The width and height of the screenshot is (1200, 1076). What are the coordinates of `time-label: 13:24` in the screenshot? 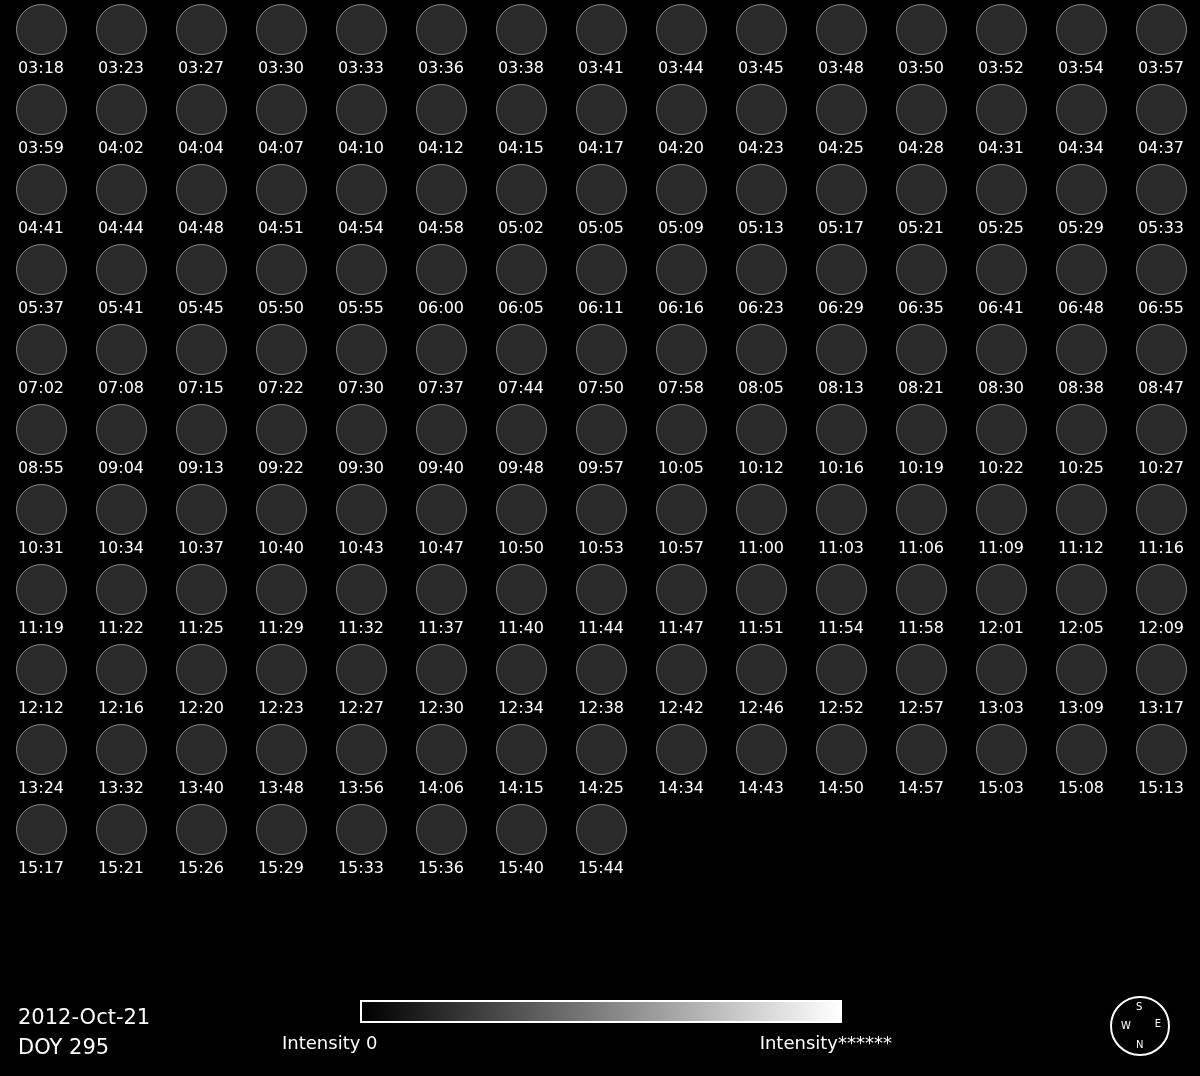 It's located at (41, 788).